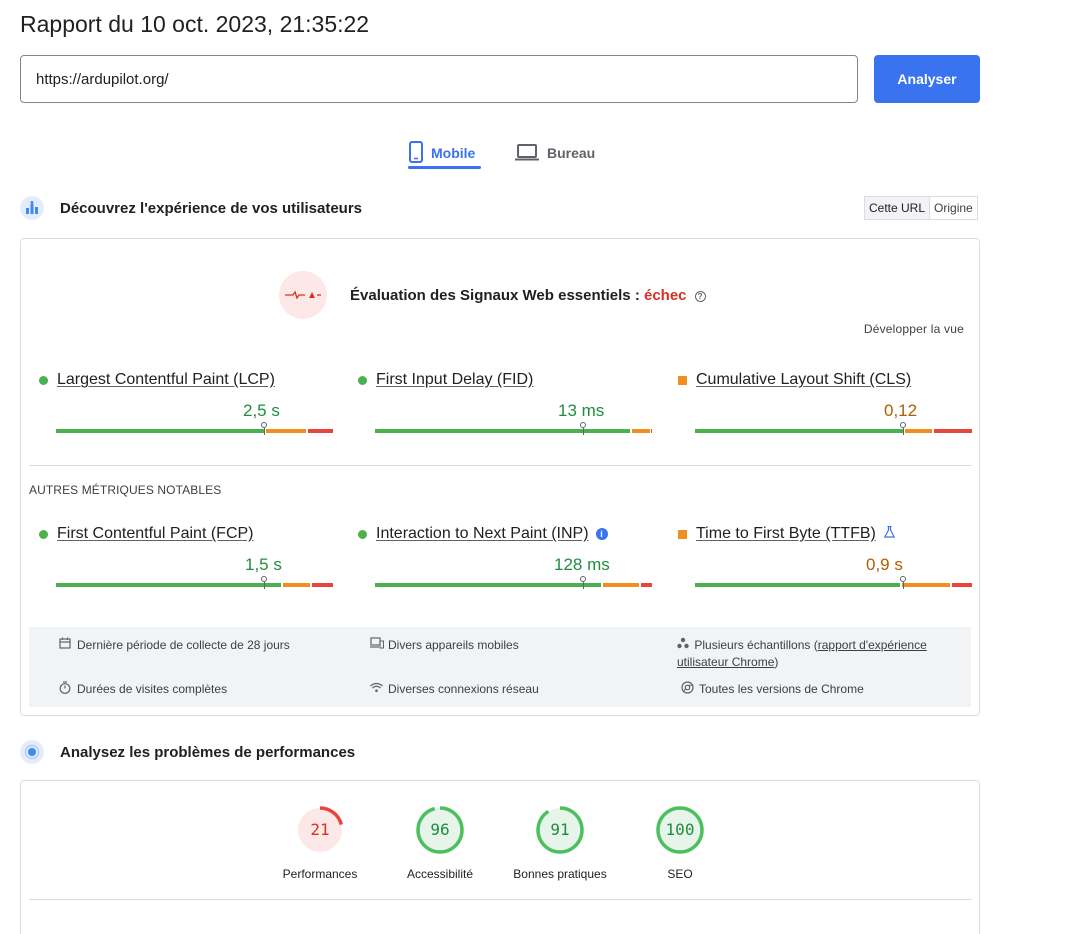 The height and width of the screenshot is (934, 1082). Describe the element at coordinates (582, 564) in the screenshot. I see `metric-inp-value: 128 ms` at that location.